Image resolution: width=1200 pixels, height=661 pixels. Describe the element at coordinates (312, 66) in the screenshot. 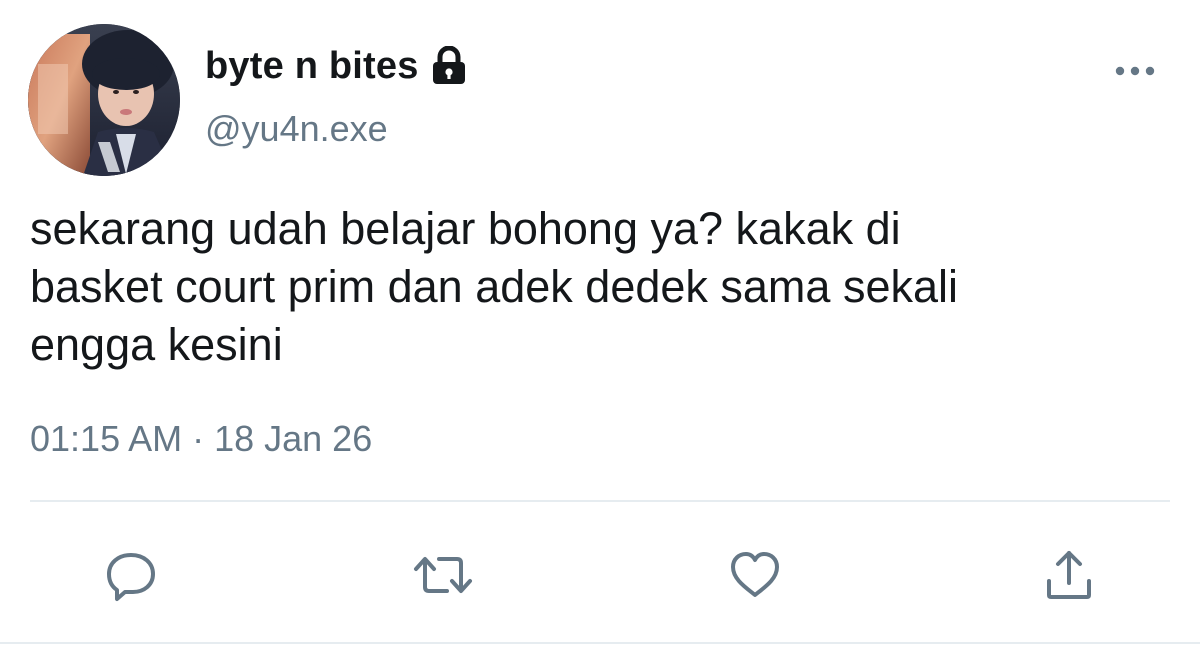

I see `display-name: byte n bites` at that location.